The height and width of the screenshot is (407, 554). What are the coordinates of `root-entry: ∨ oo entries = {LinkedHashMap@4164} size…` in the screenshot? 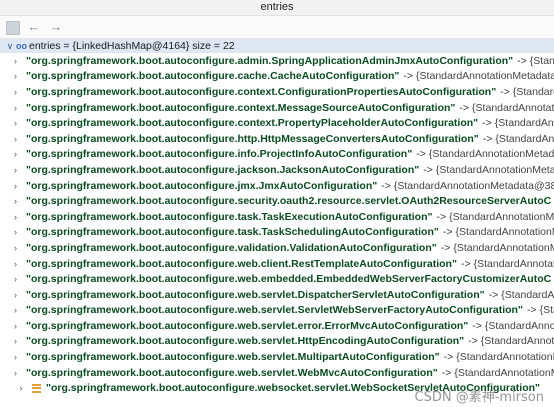 It's located at (277, 46).